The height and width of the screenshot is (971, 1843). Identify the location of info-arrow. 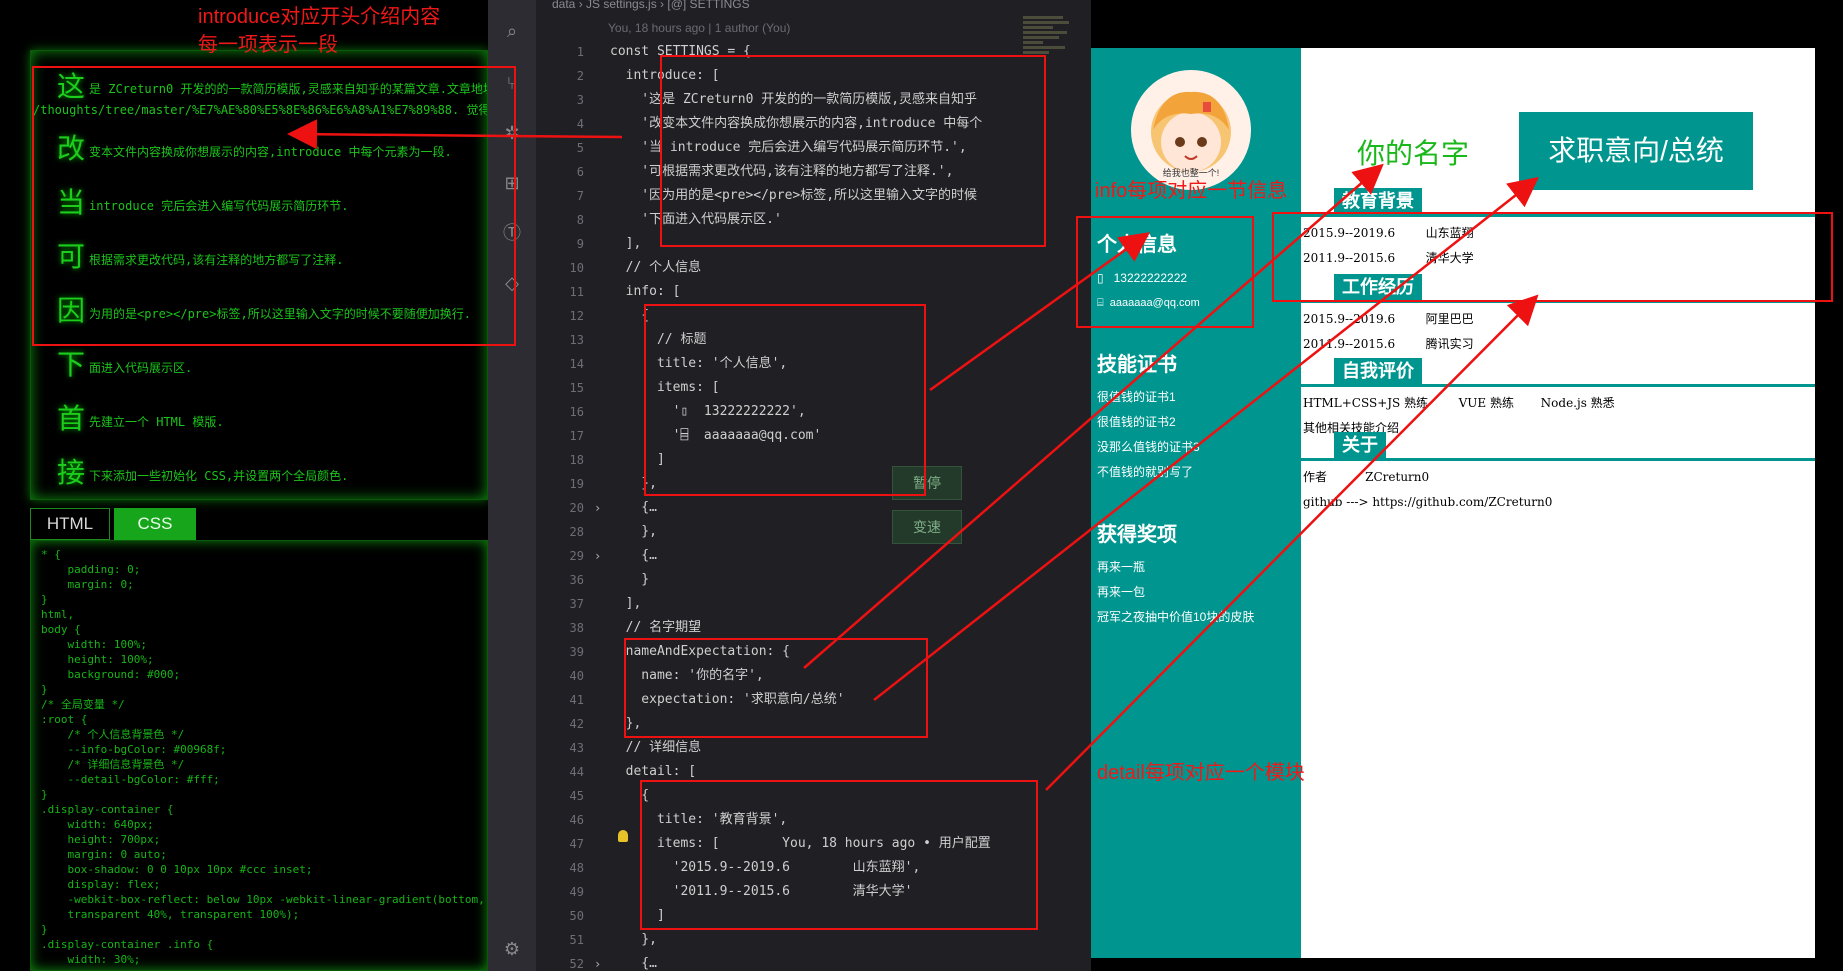
(1040, 312).